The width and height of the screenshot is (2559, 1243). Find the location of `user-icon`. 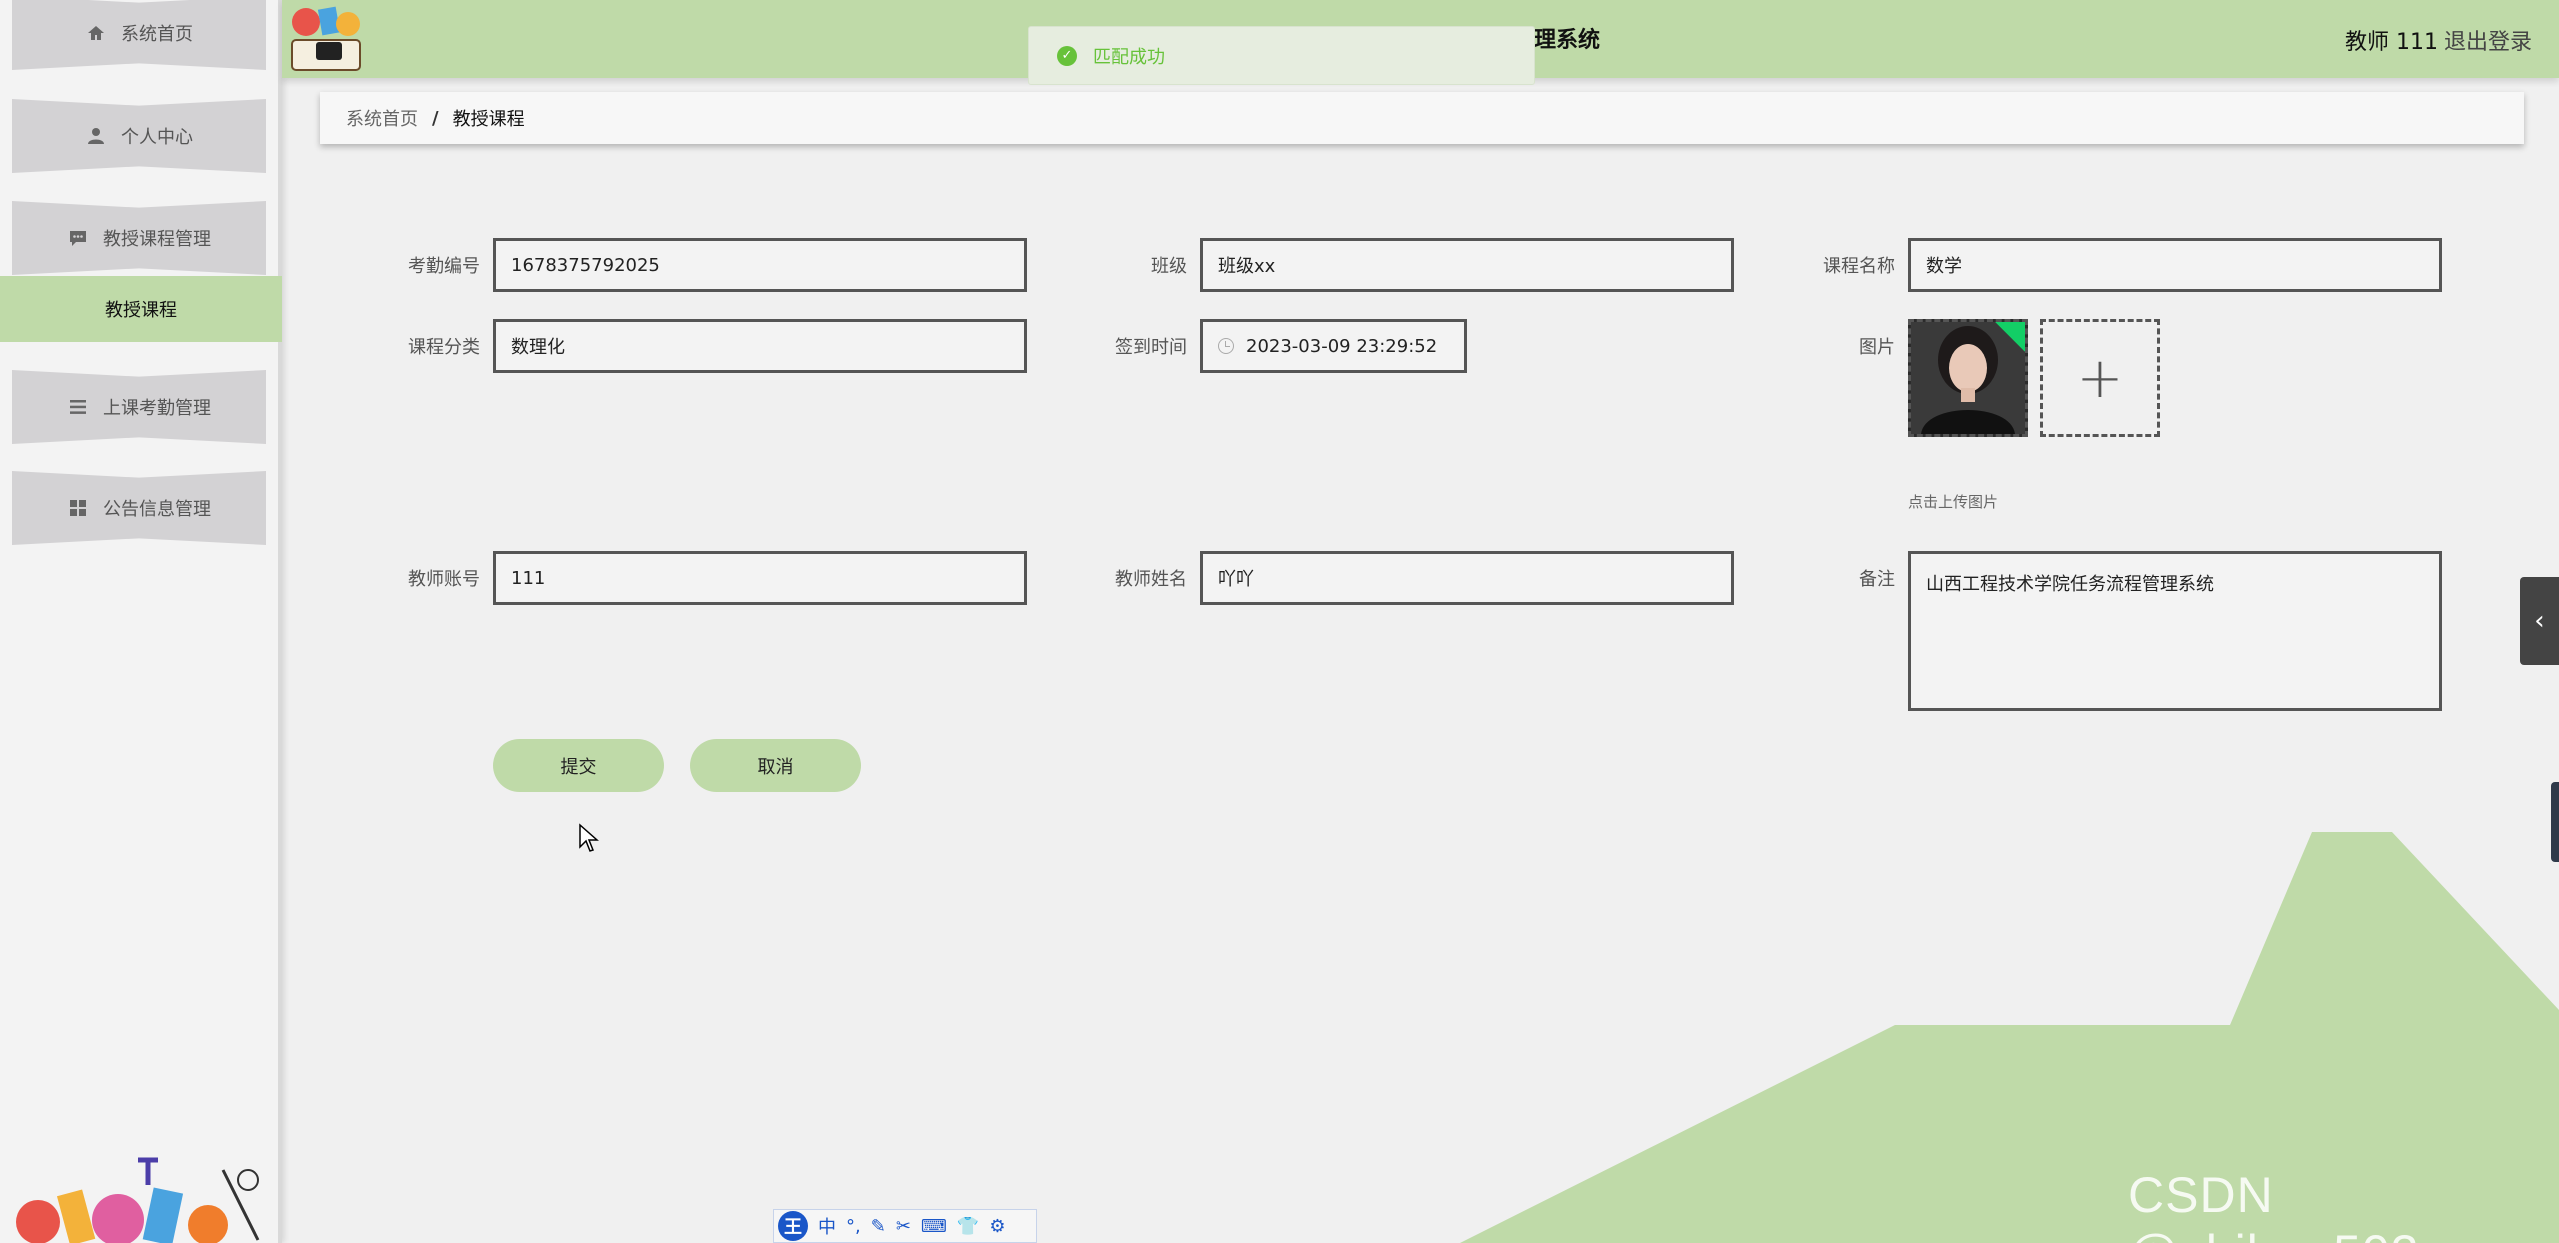

user-icon is located at coordinates (96, 136).